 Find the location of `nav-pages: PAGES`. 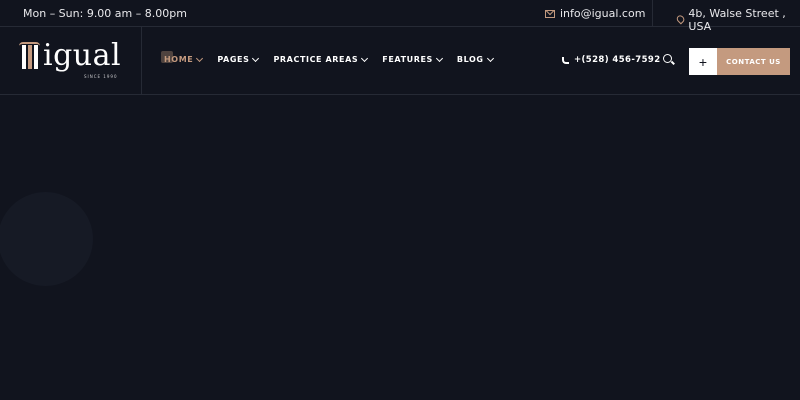

nav-pages: PAGES is located at coordinates (238, 59).